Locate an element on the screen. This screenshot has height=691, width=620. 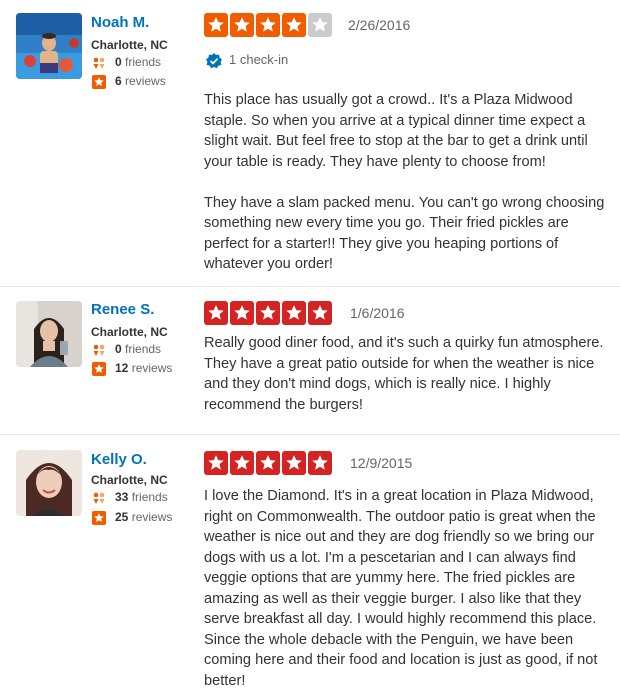
checkin-badge: 1 check-in is located at coordinates (246, 60).